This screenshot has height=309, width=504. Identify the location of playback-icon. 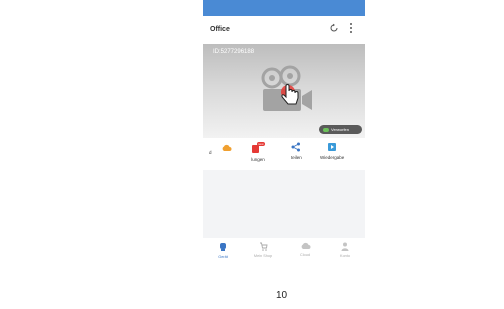
(332, 147).